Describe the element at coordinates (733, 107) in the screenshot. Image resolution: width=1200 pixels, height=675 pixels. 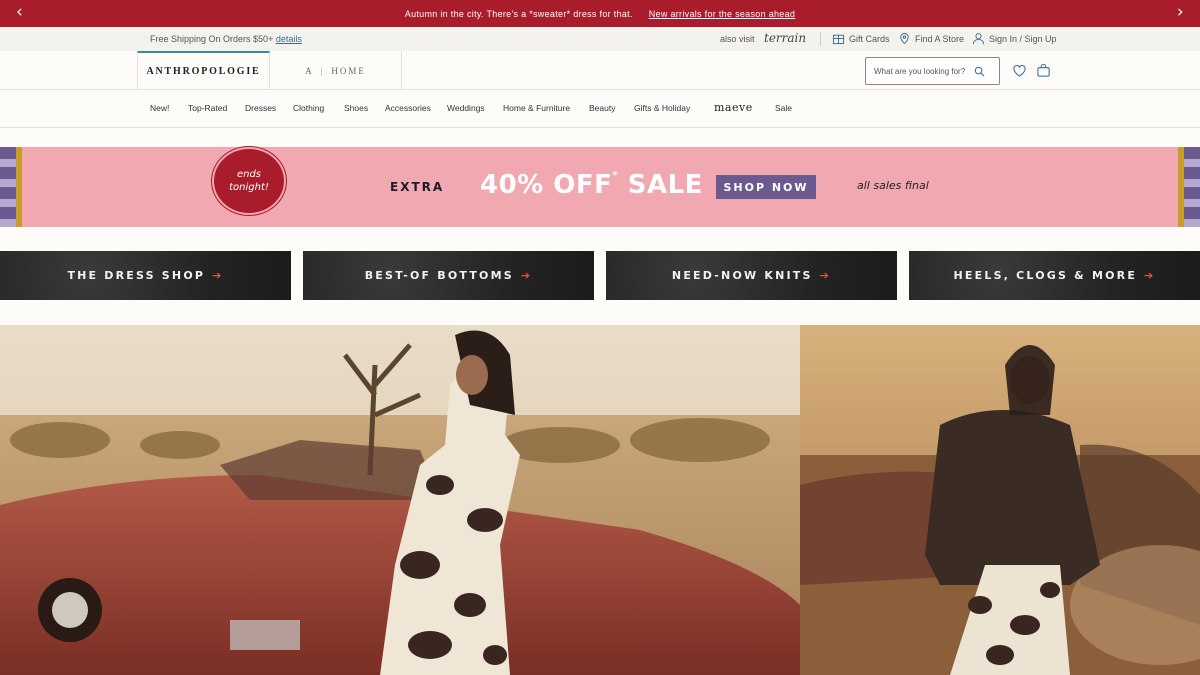
I see `nav-maeve: maeve` at that location.